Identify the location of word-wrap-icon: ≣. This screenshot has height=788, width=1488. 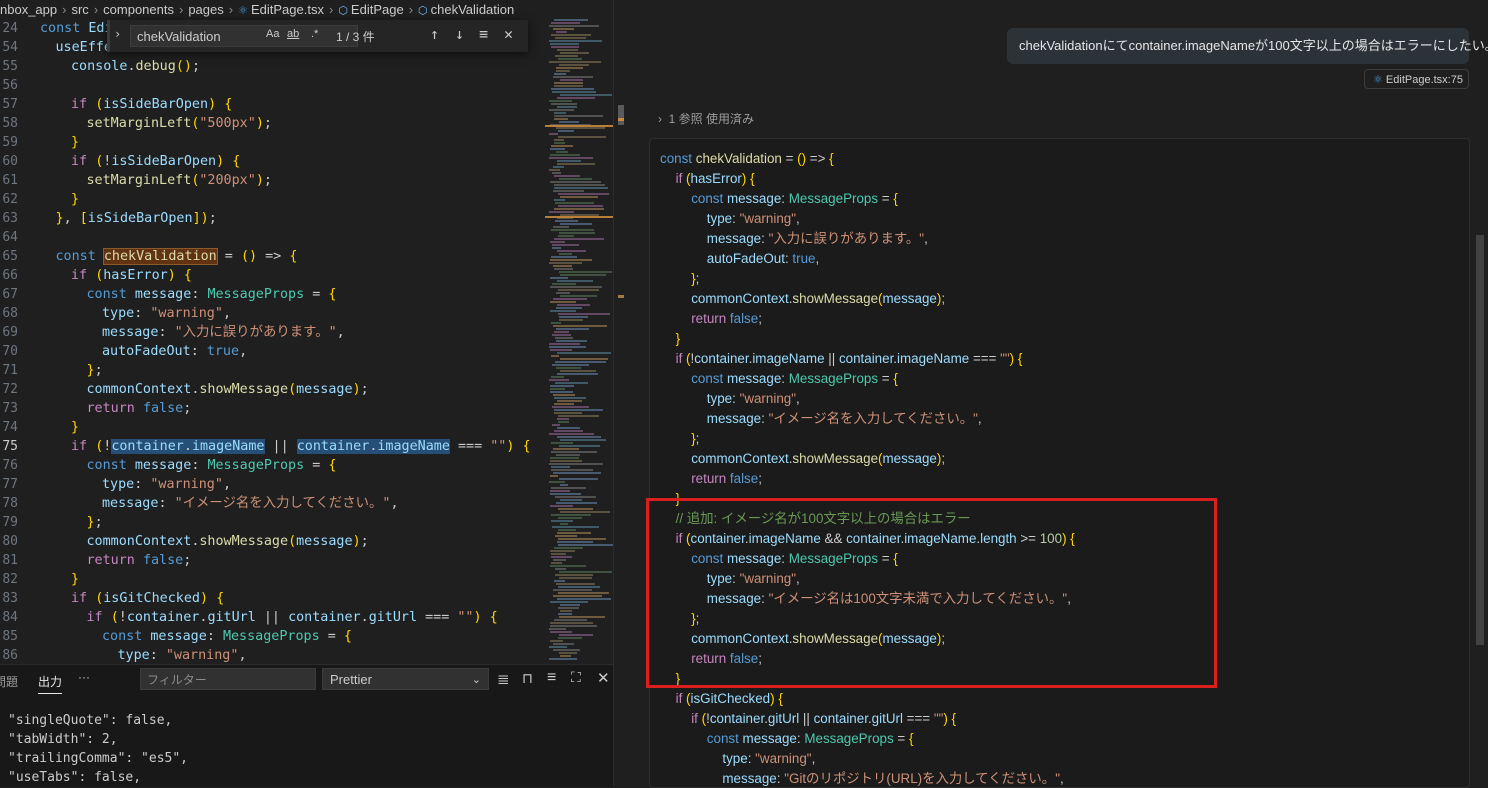
(503, 679).